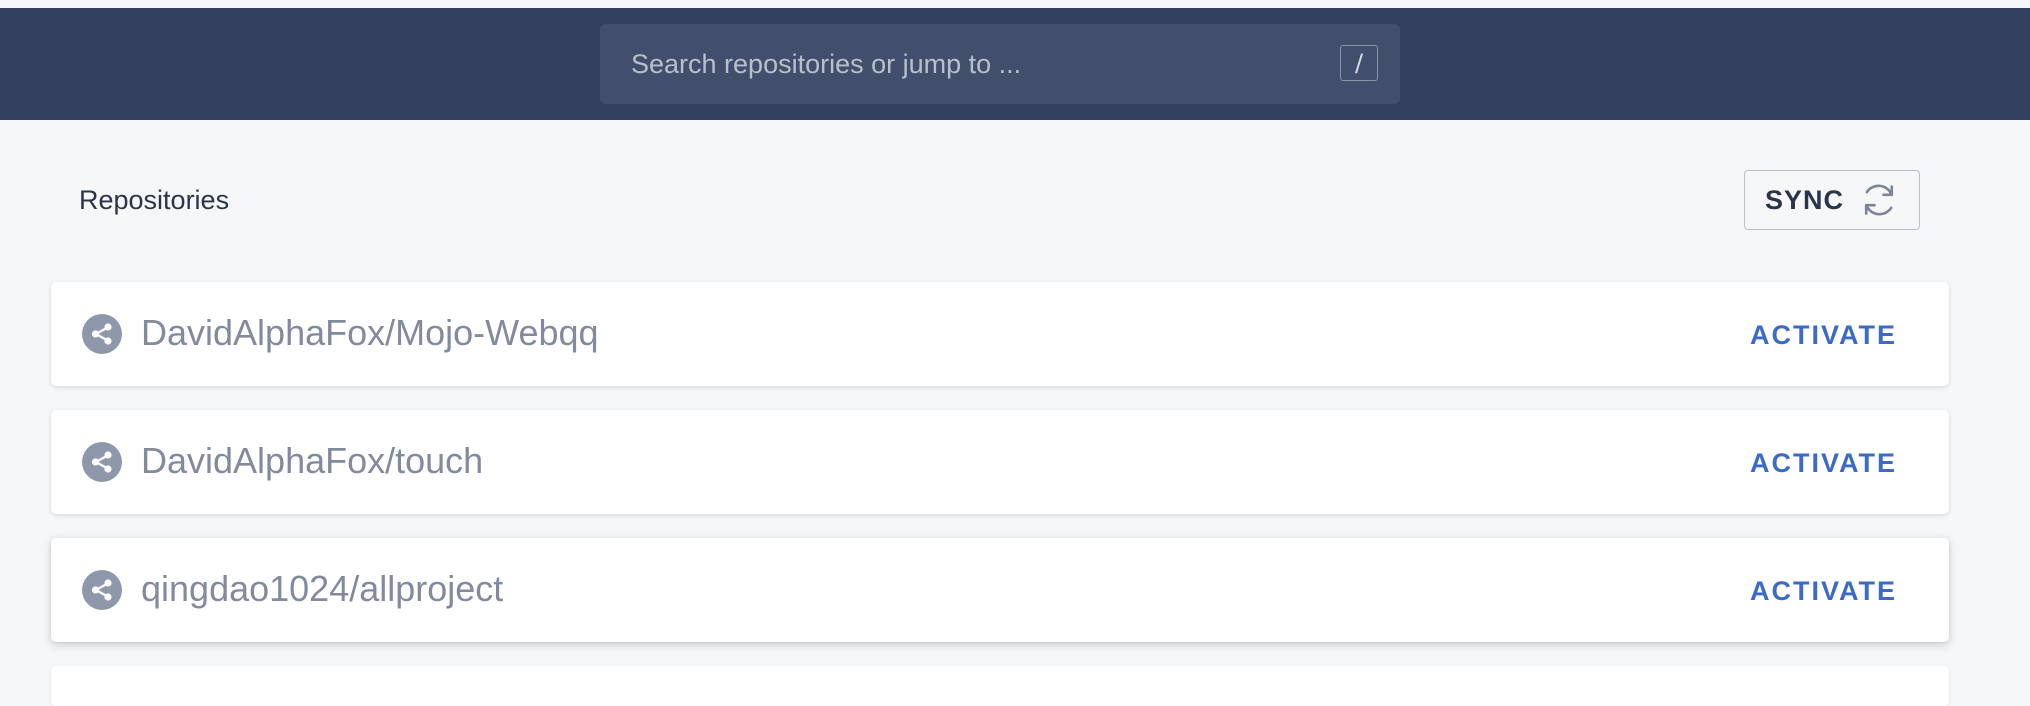 This screenshot has width=2030, height=706. What do you see at coordinates (1805, 199) in the screenshot?
I see `sync-button-label: SYNC` at bounding box center [1805, 199].